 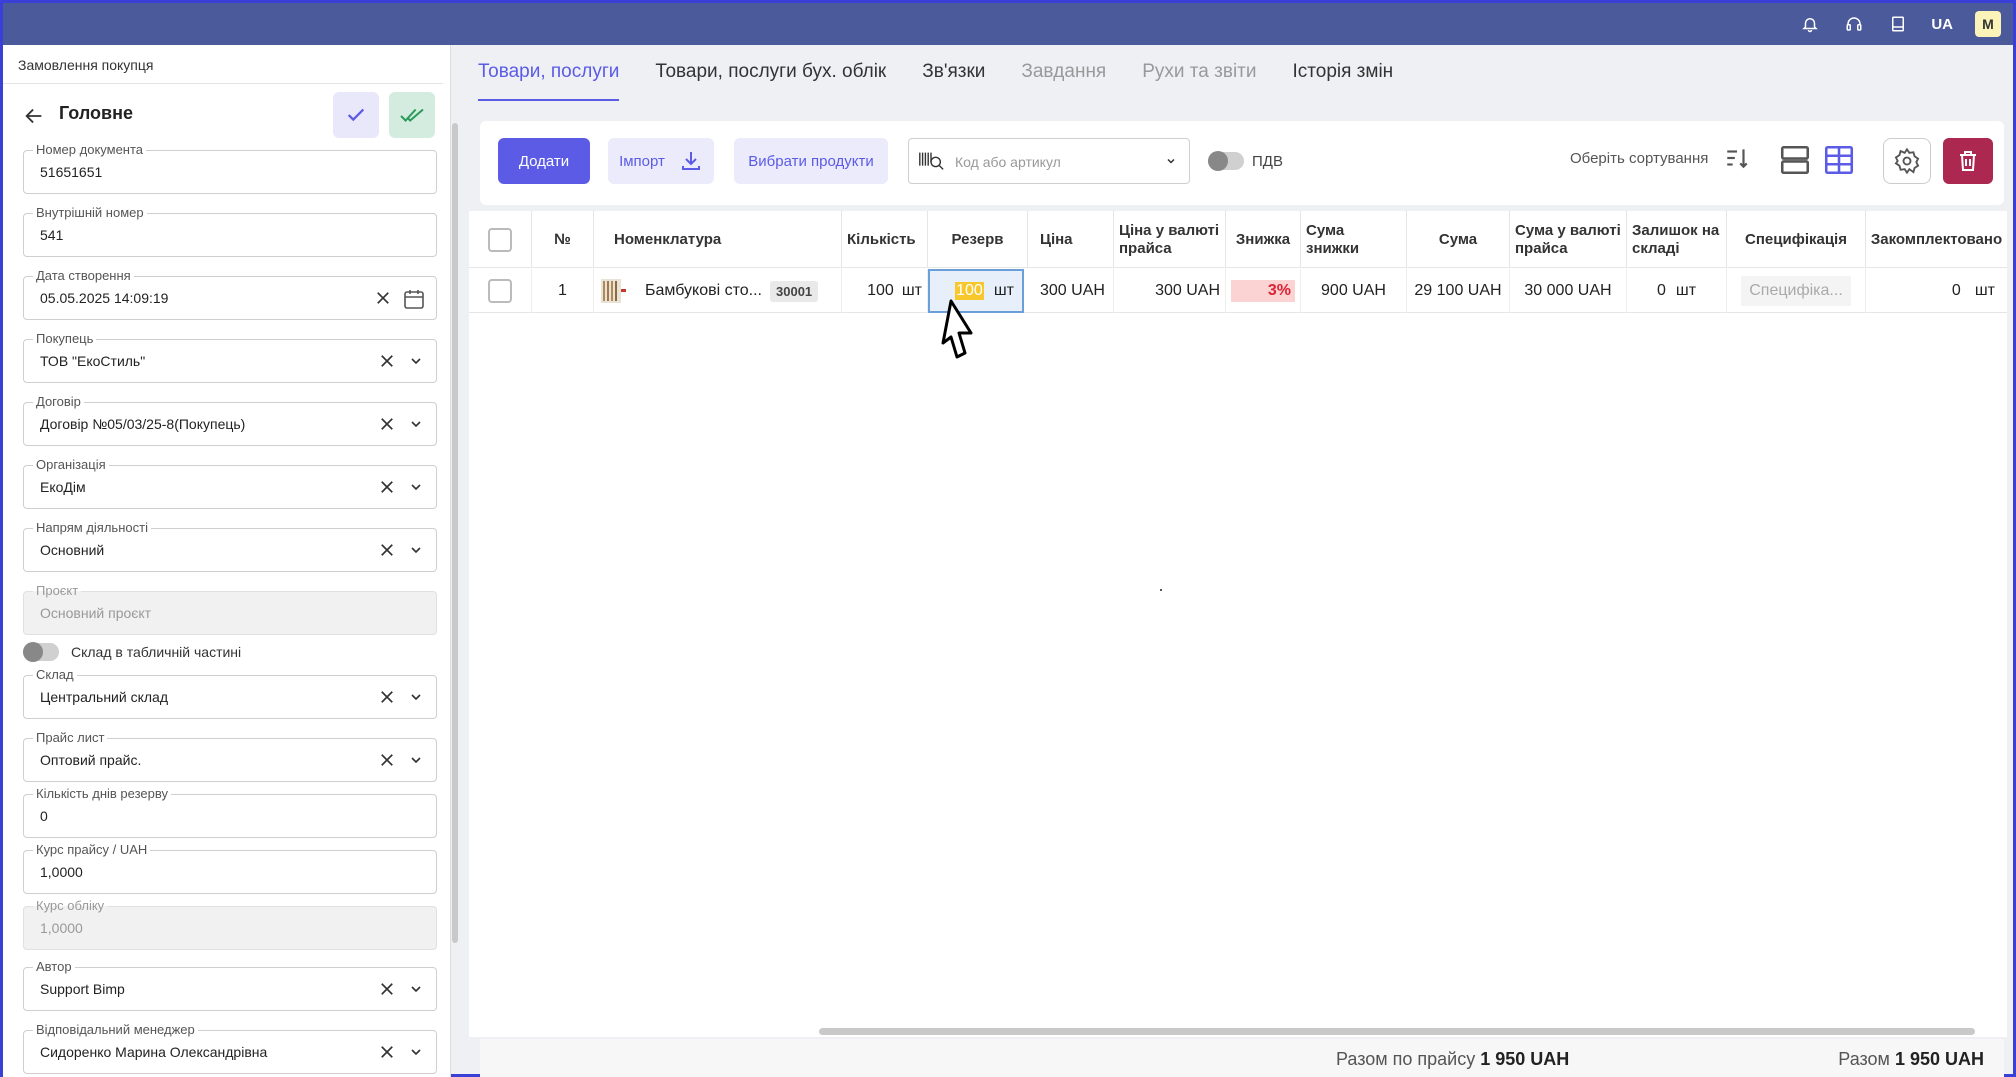 I want to click on direction-select: Напрям діяльності Основний, so click(x=230, y=546).